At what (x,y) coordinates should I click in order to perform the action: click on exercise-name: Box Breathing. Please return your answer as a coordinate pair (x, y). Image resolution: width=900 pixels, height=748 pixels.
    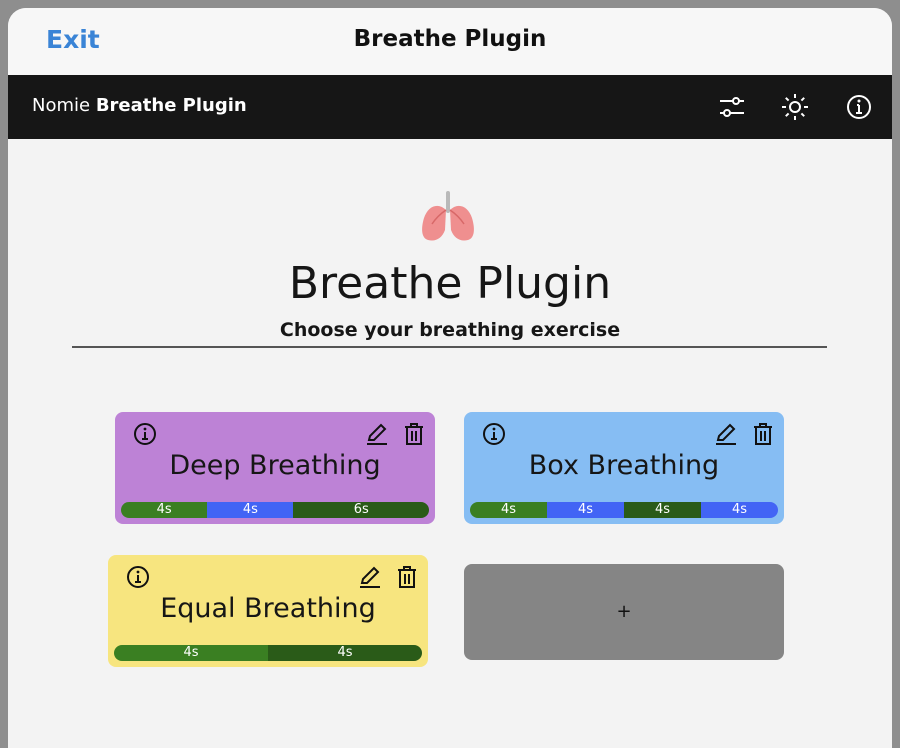
    Looking at the image, I should click on (624, 465).